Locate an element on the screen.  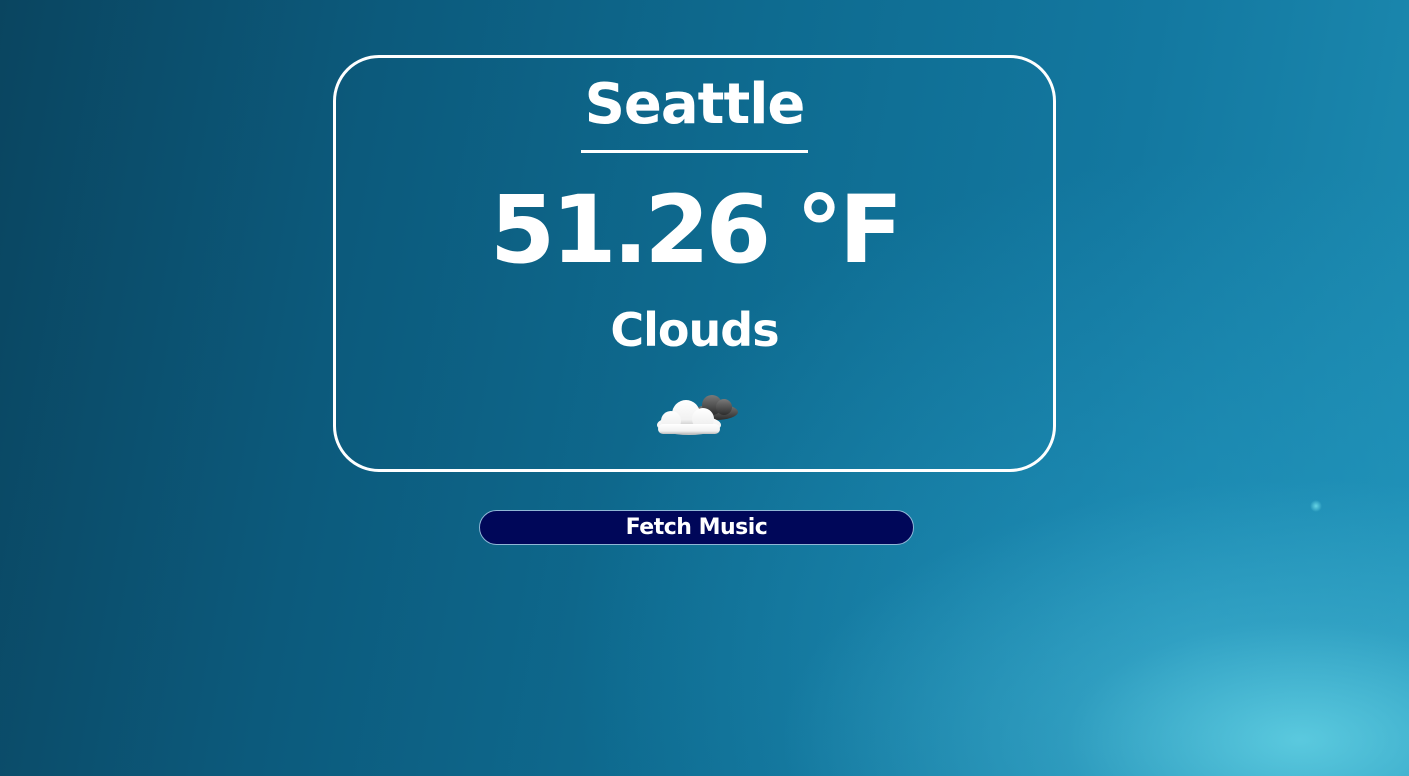
city-name: Seattle is located at coordinates (694, 111).